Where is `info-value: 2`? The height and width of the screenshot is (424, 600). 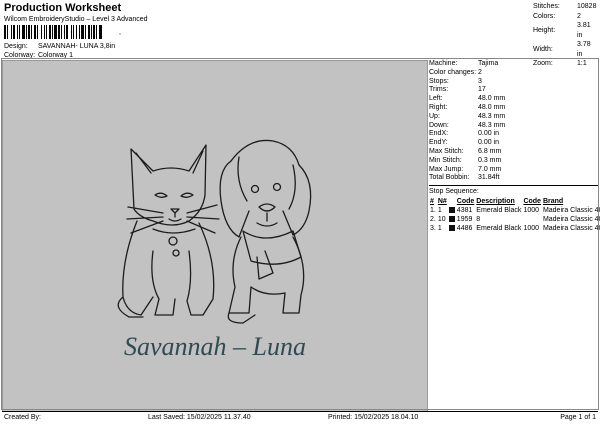
info-value: 2 is located at coordinates (480, 72).